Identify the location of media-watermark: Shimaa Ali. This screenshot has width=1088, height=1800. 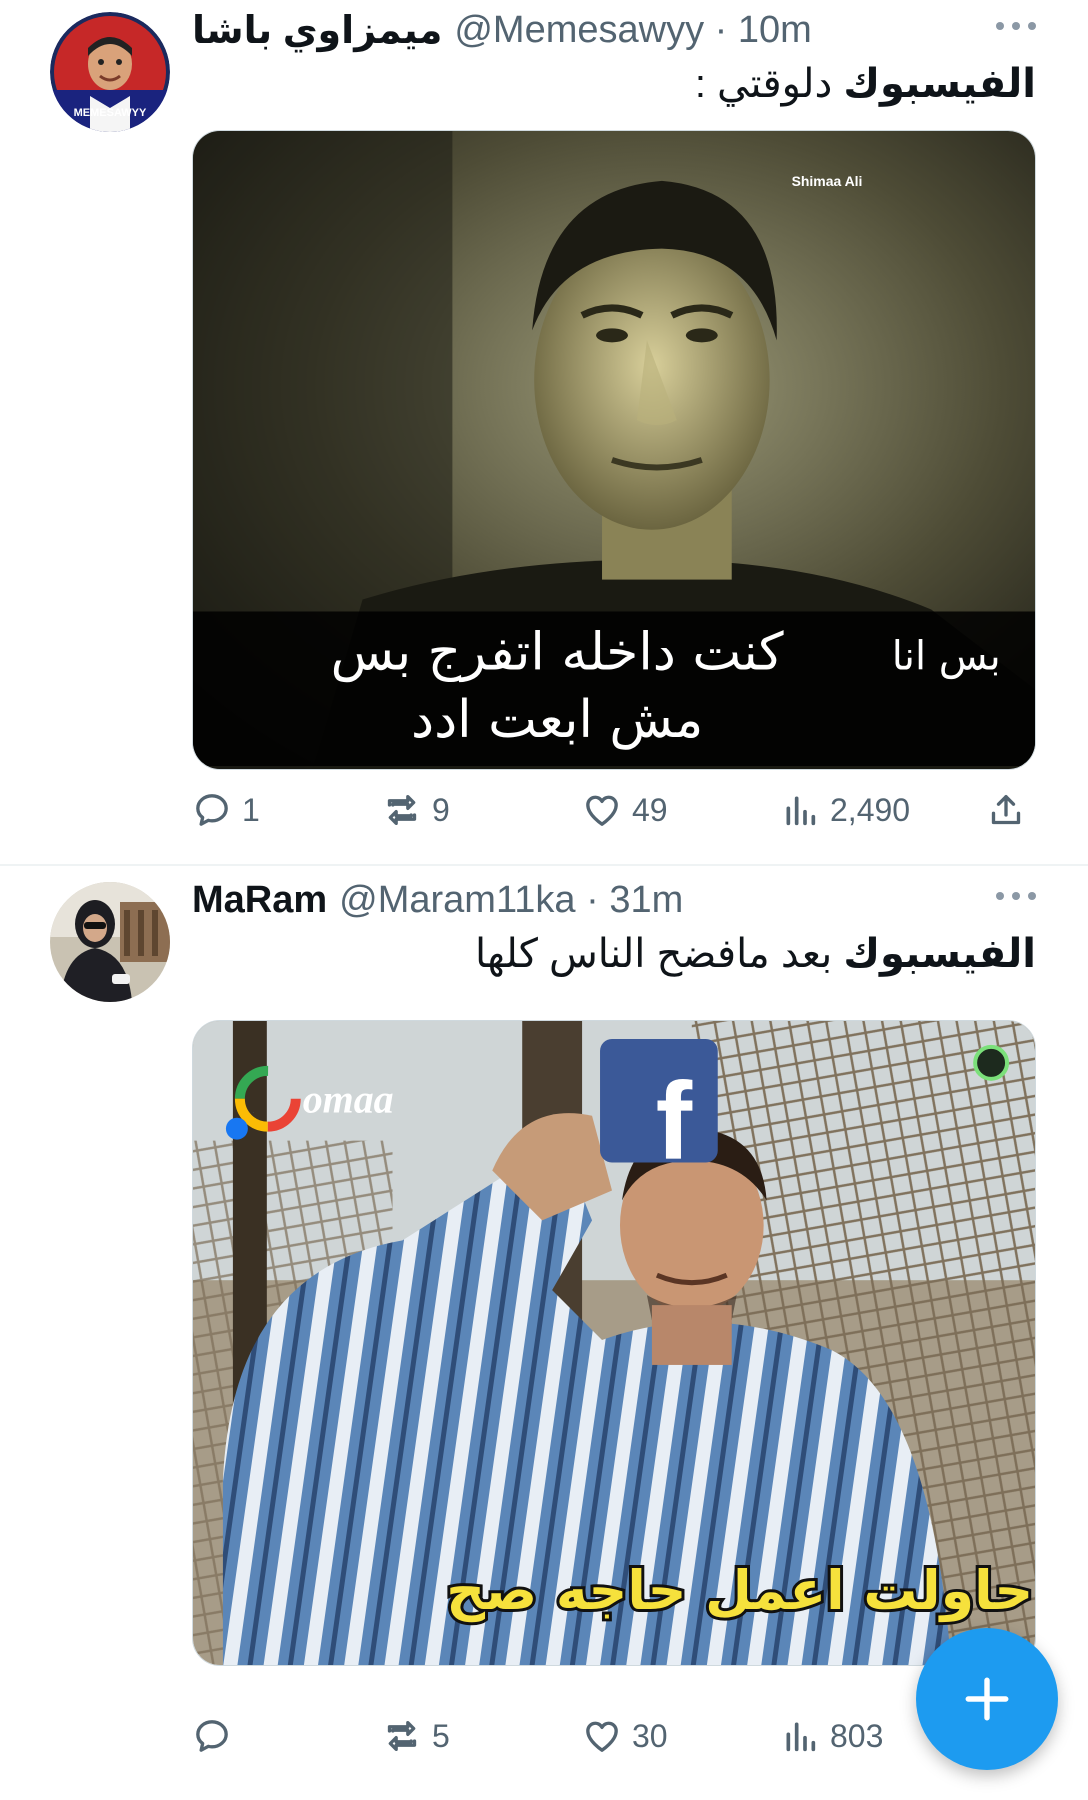
(827, 181).